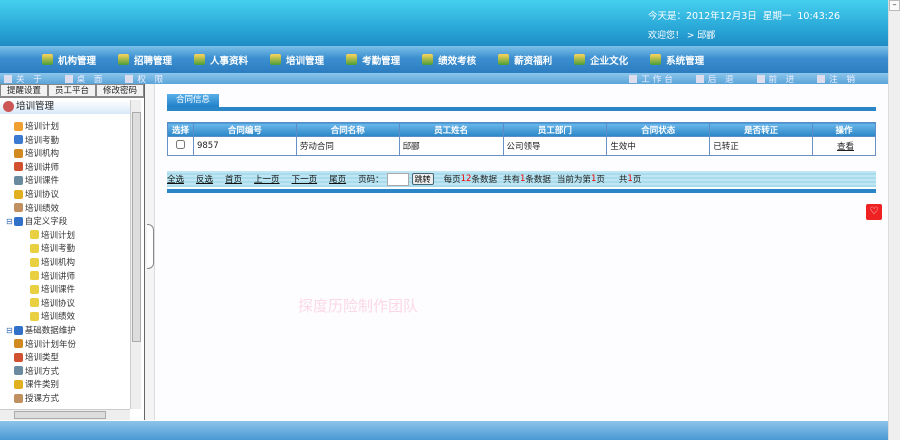 This screenshot has width=900, height=440. I want to click on pager-link-4: 下一页, so click(305, 179).